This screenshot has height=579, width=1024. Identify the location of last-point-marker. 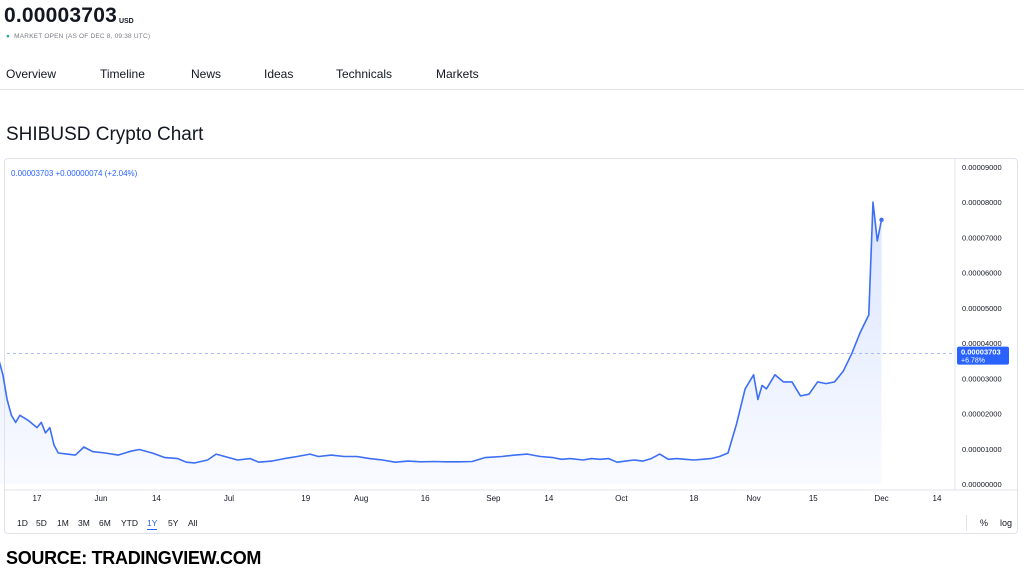
(881, 220).